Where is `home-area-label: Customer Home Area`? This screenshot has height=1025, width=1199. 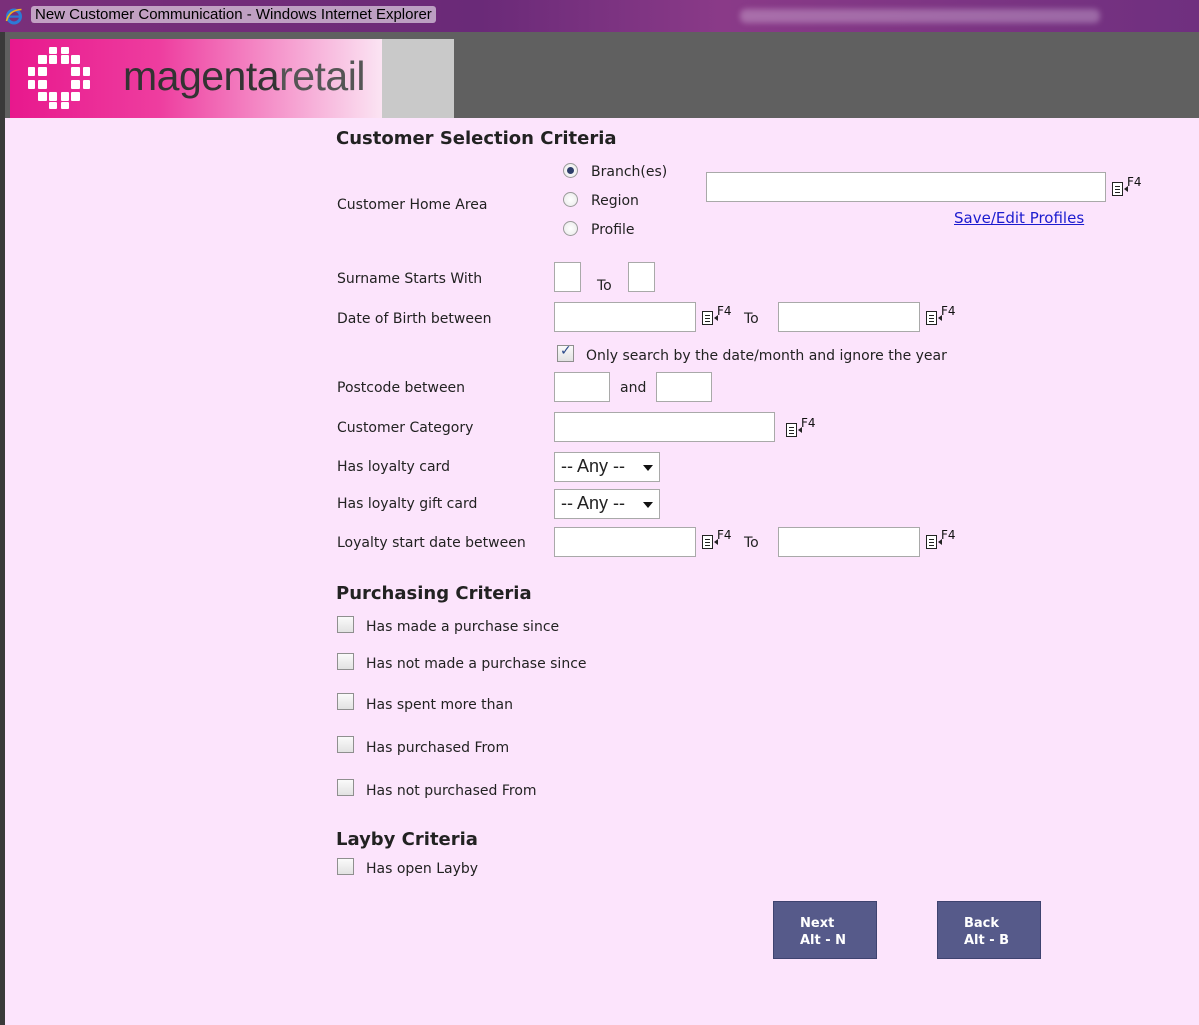
home-area-label: Customer Home Area is located at coordinates (412, 205).